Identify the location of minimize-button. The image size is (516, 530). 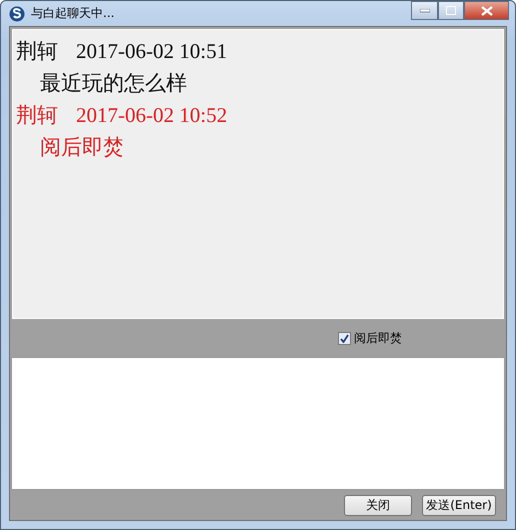
(424, 10).